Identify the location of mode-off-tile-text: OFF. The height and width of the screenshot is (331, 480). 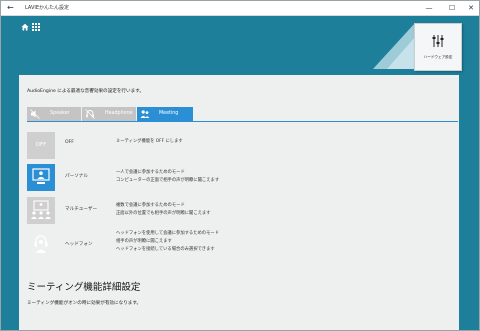
(41, 145).